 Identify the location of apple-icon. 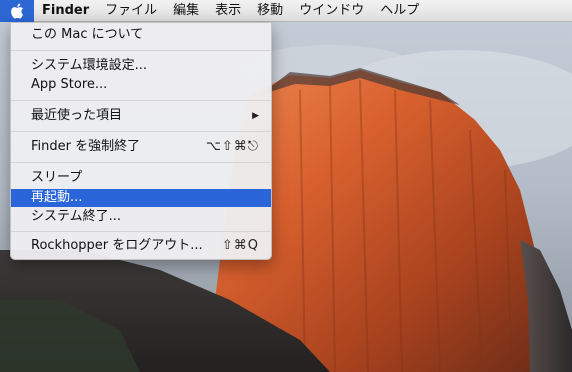
(17, 10).